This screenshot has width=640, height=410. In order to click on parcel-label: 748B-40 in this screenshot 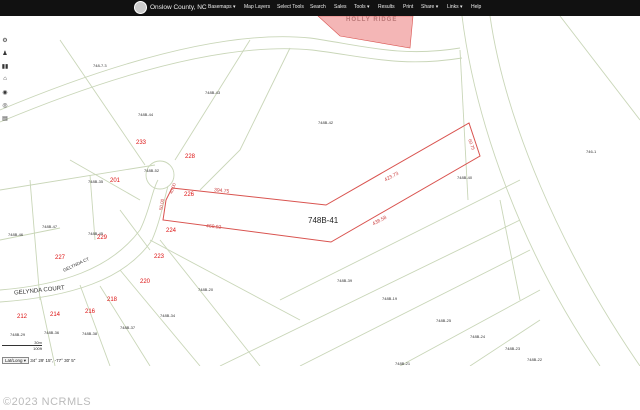, I will do `click(465, 177)`.